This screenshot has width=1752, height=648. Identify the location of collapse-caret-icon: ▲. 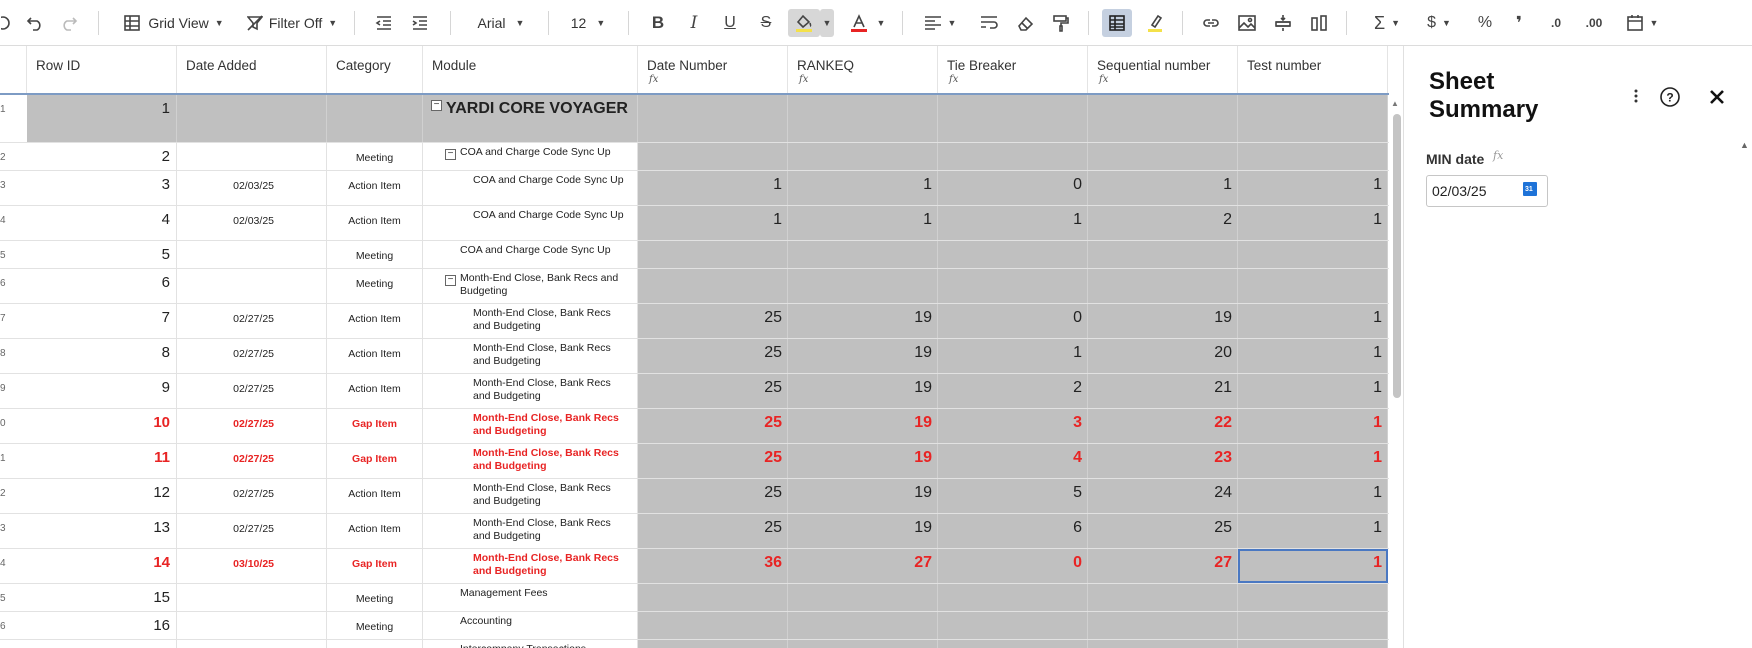
(1744, 145).